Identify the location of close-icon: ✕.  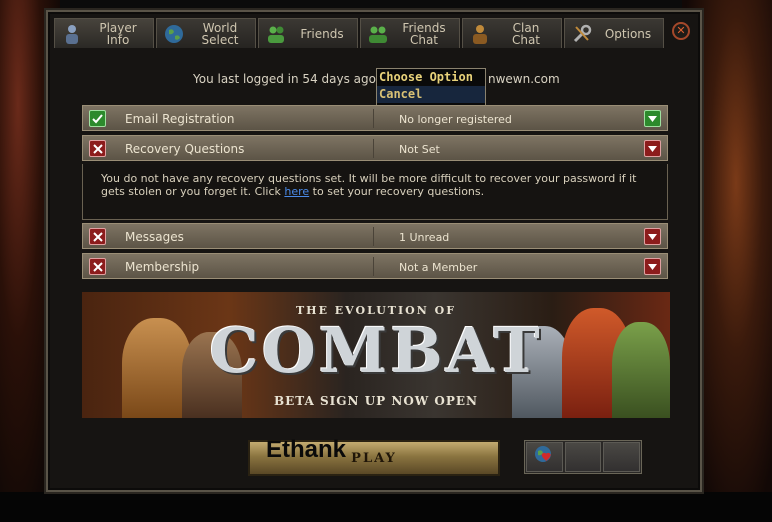
(681, 30).